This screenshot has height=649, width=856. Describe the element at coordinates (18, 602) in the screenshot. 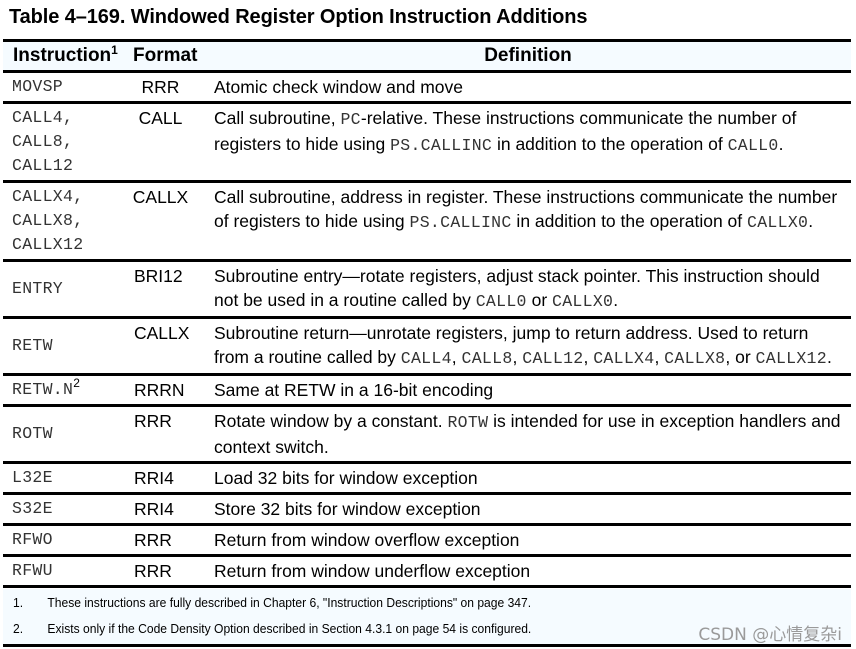

I see `footnote-number: 1.` at that location.